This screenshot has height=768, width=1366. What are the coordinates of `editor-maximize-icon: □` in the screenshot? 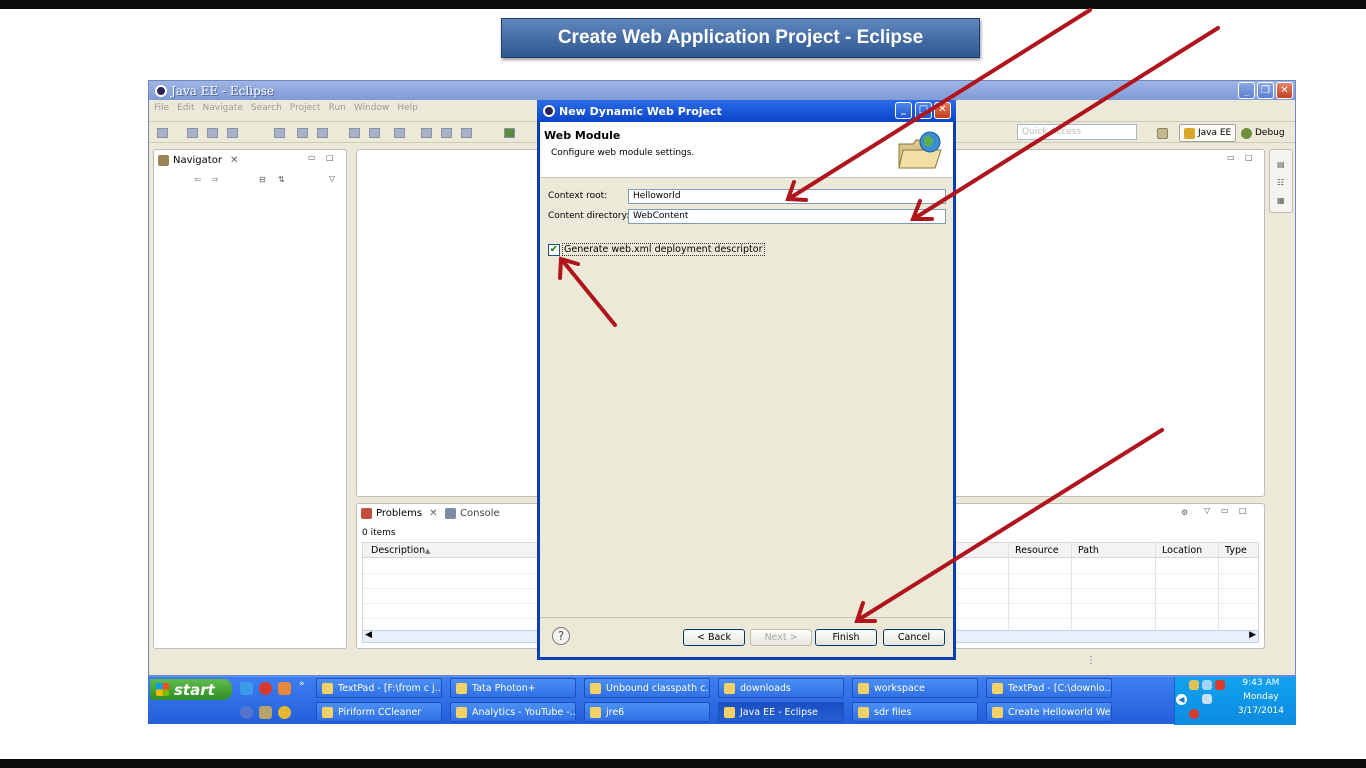 It's located at (1249, 157).